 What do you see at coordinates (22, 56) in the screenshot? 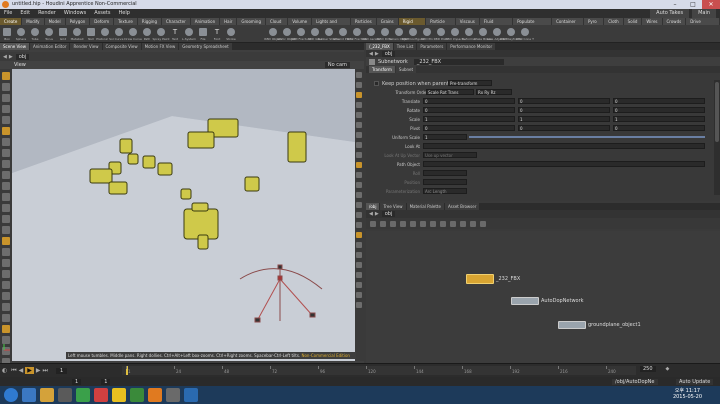
I see `viewer-path: obj` at bounding box center [22, 56].